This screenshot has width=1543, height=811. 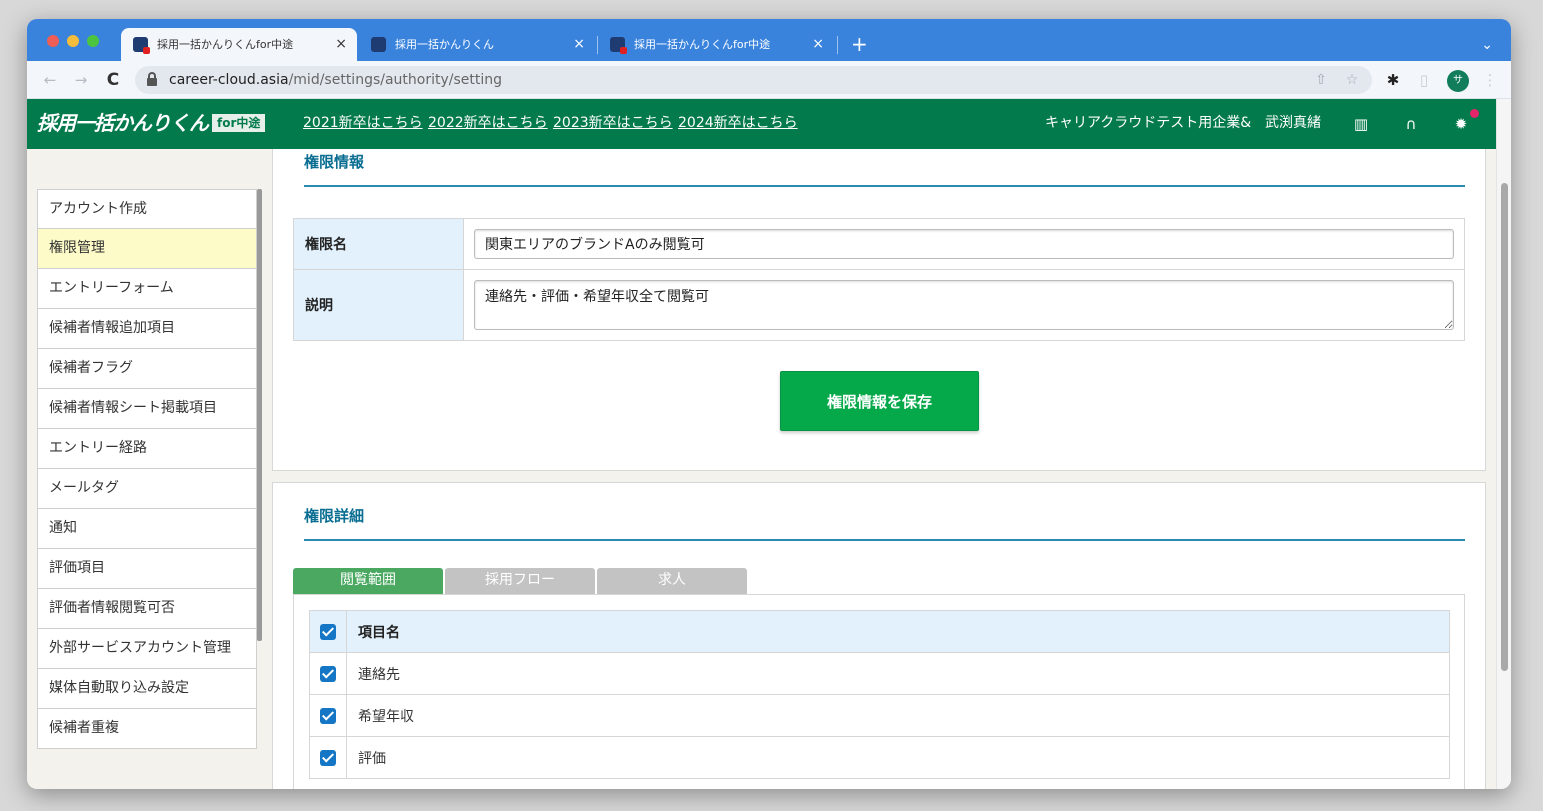 What do you see at coordinates (884, 168) in the screenshot?
I see `section-title: 権限情報` at bounding box center [884, 168].